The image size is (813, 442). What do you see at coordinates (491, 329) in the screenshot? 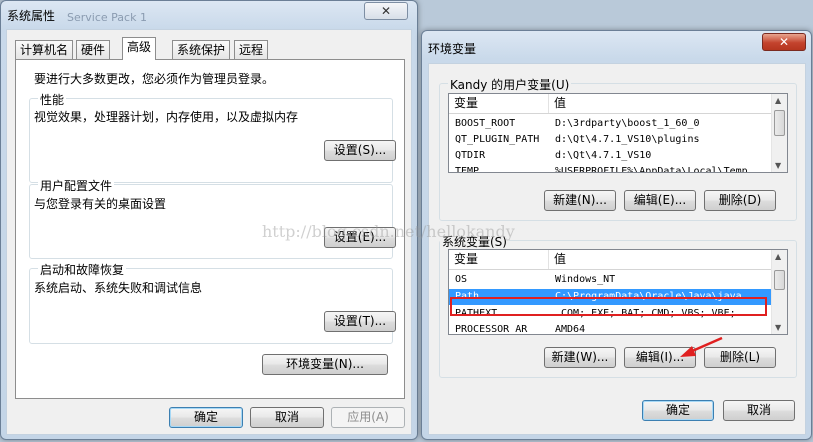
I see `variable-name: PROCESSOR_AR` at bounding box center [491, 329].